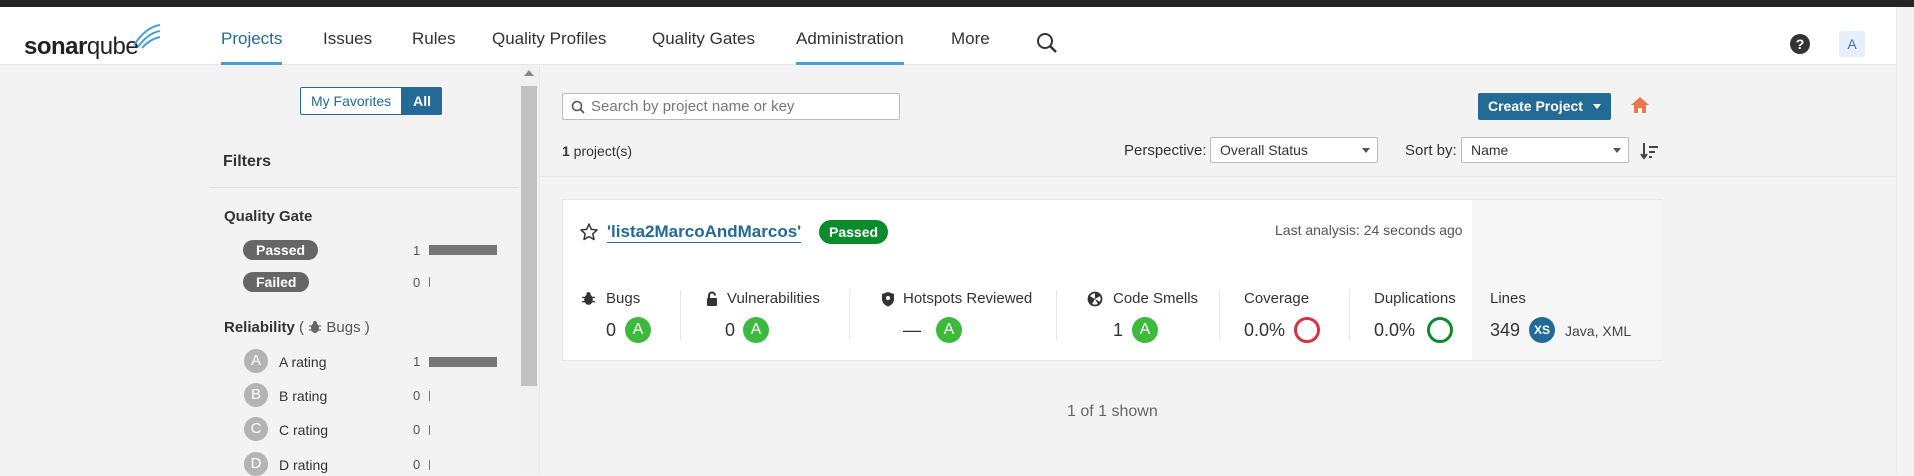 This screenshot has width=1914, height=476. Describe the element at coordinates (1264, 150) in the screenshot. I see `perspective-value: Overall Status` at that location.